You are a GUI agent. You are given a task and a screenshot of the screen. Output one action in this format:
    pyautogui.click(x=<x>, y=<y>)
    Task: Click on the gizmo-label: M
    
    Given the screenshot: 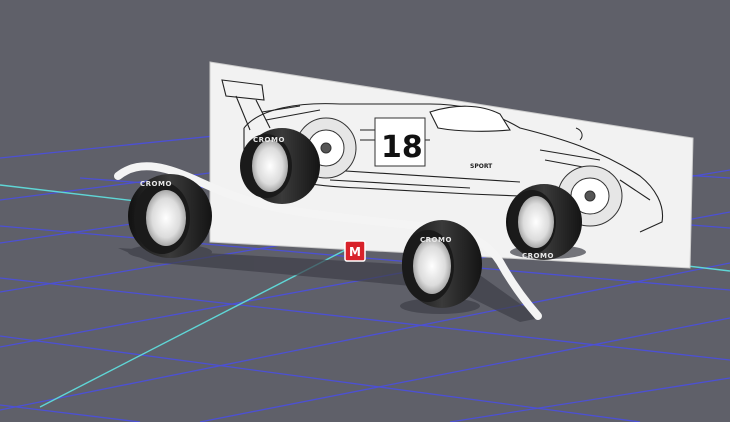 What is the action you would take?
    pyautogui.click(x=355, y=252)
    